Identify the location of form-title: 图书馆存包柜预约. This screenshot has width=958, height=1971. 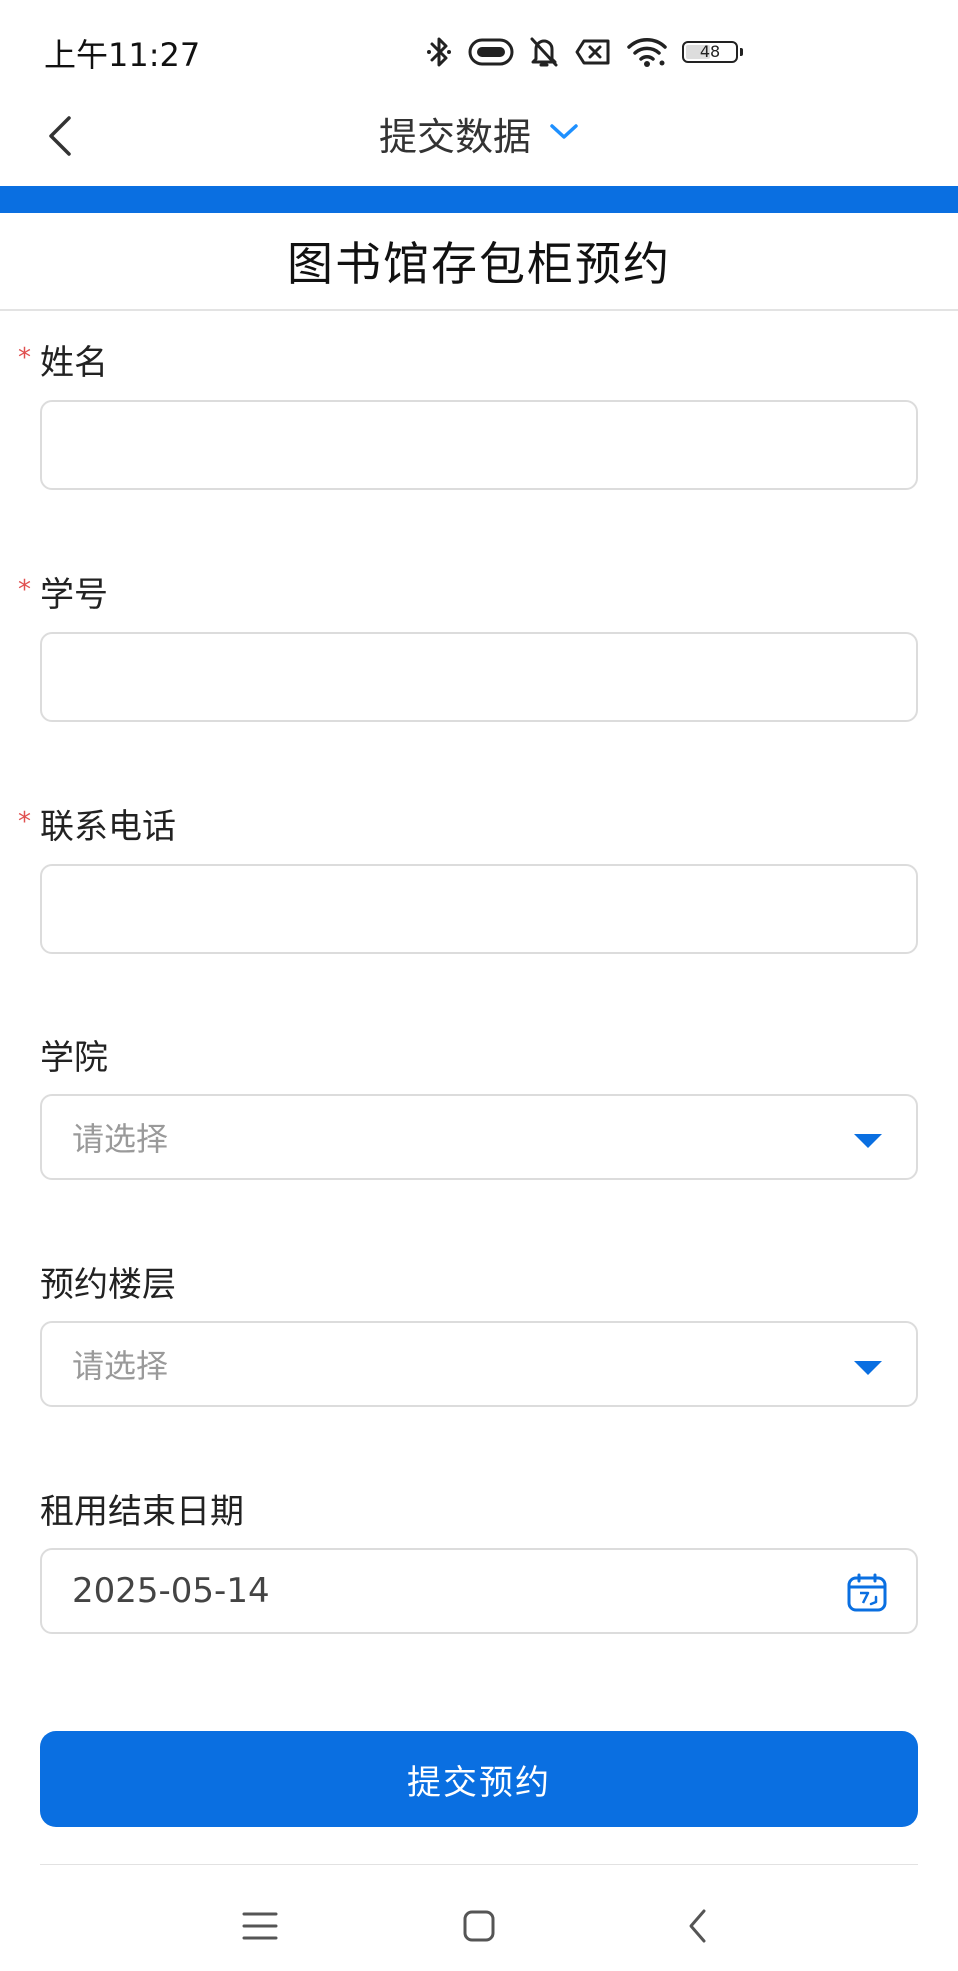
(479, 264).